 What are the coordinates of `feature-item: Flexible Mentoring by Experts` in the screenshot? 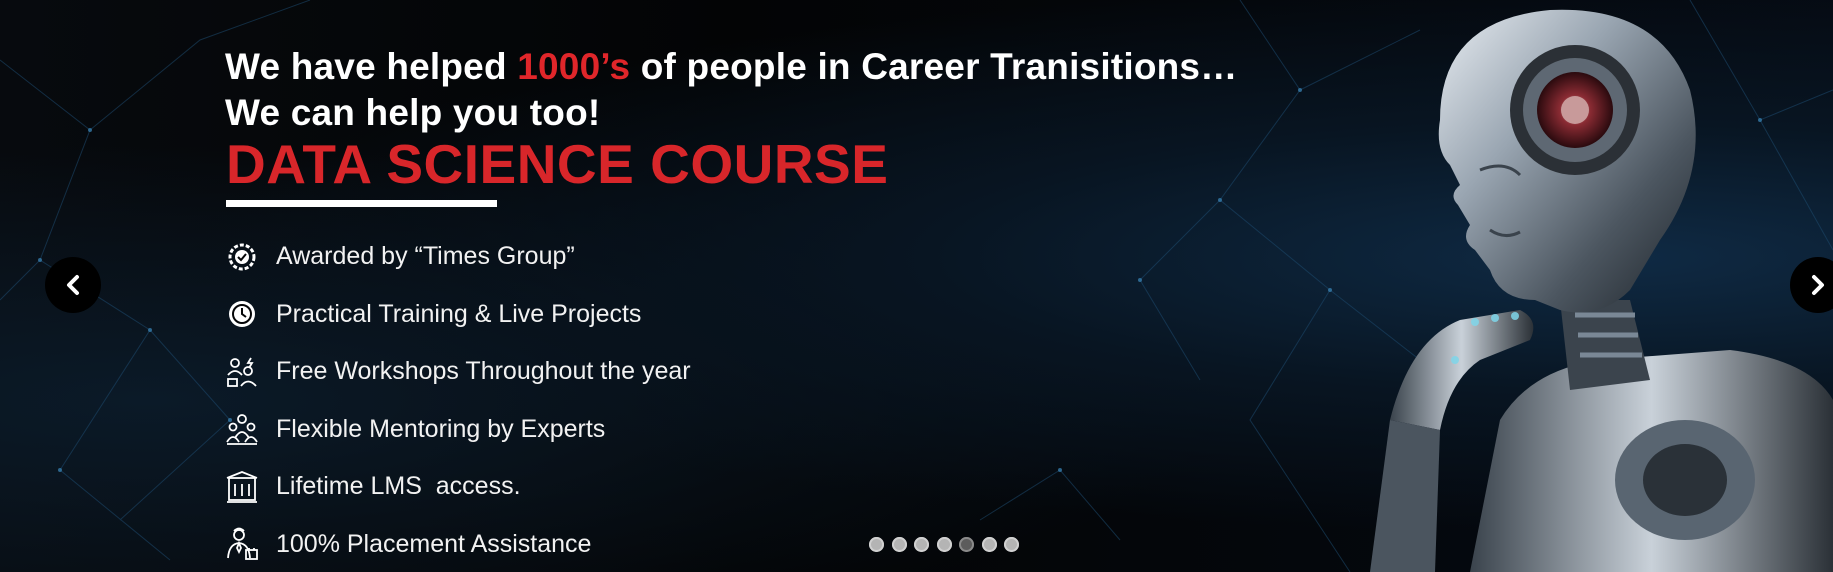 It's located at (456, 430).